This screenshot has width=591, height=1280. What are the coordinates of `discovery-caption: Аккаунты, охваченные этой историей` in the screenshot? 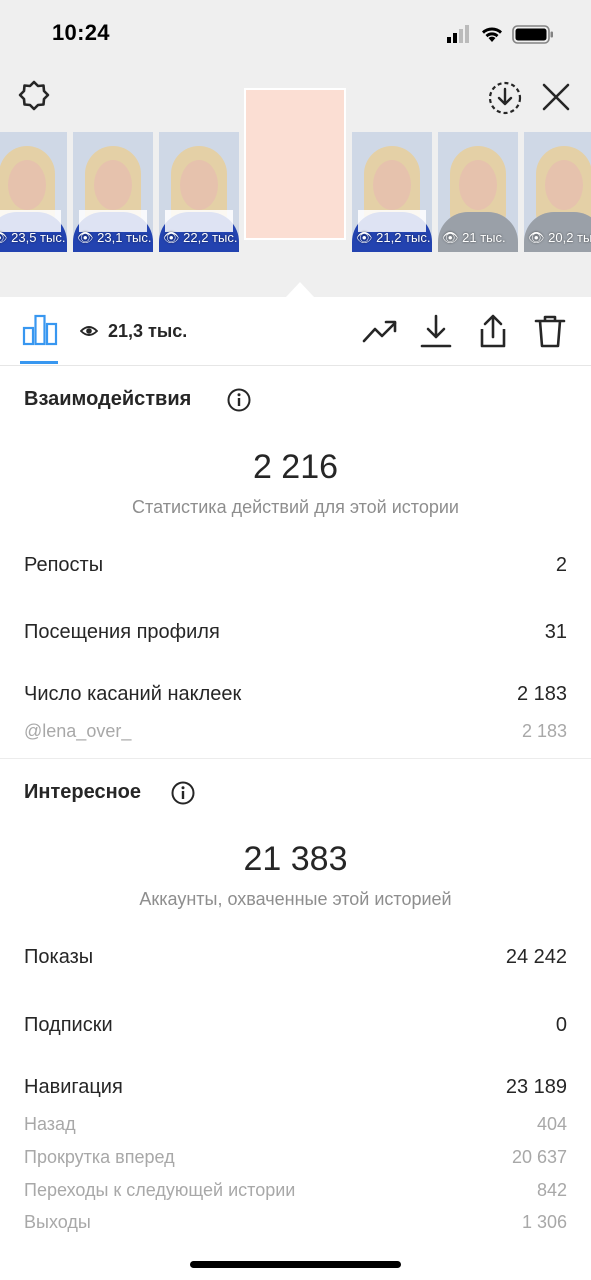 It's located at (295, 899).